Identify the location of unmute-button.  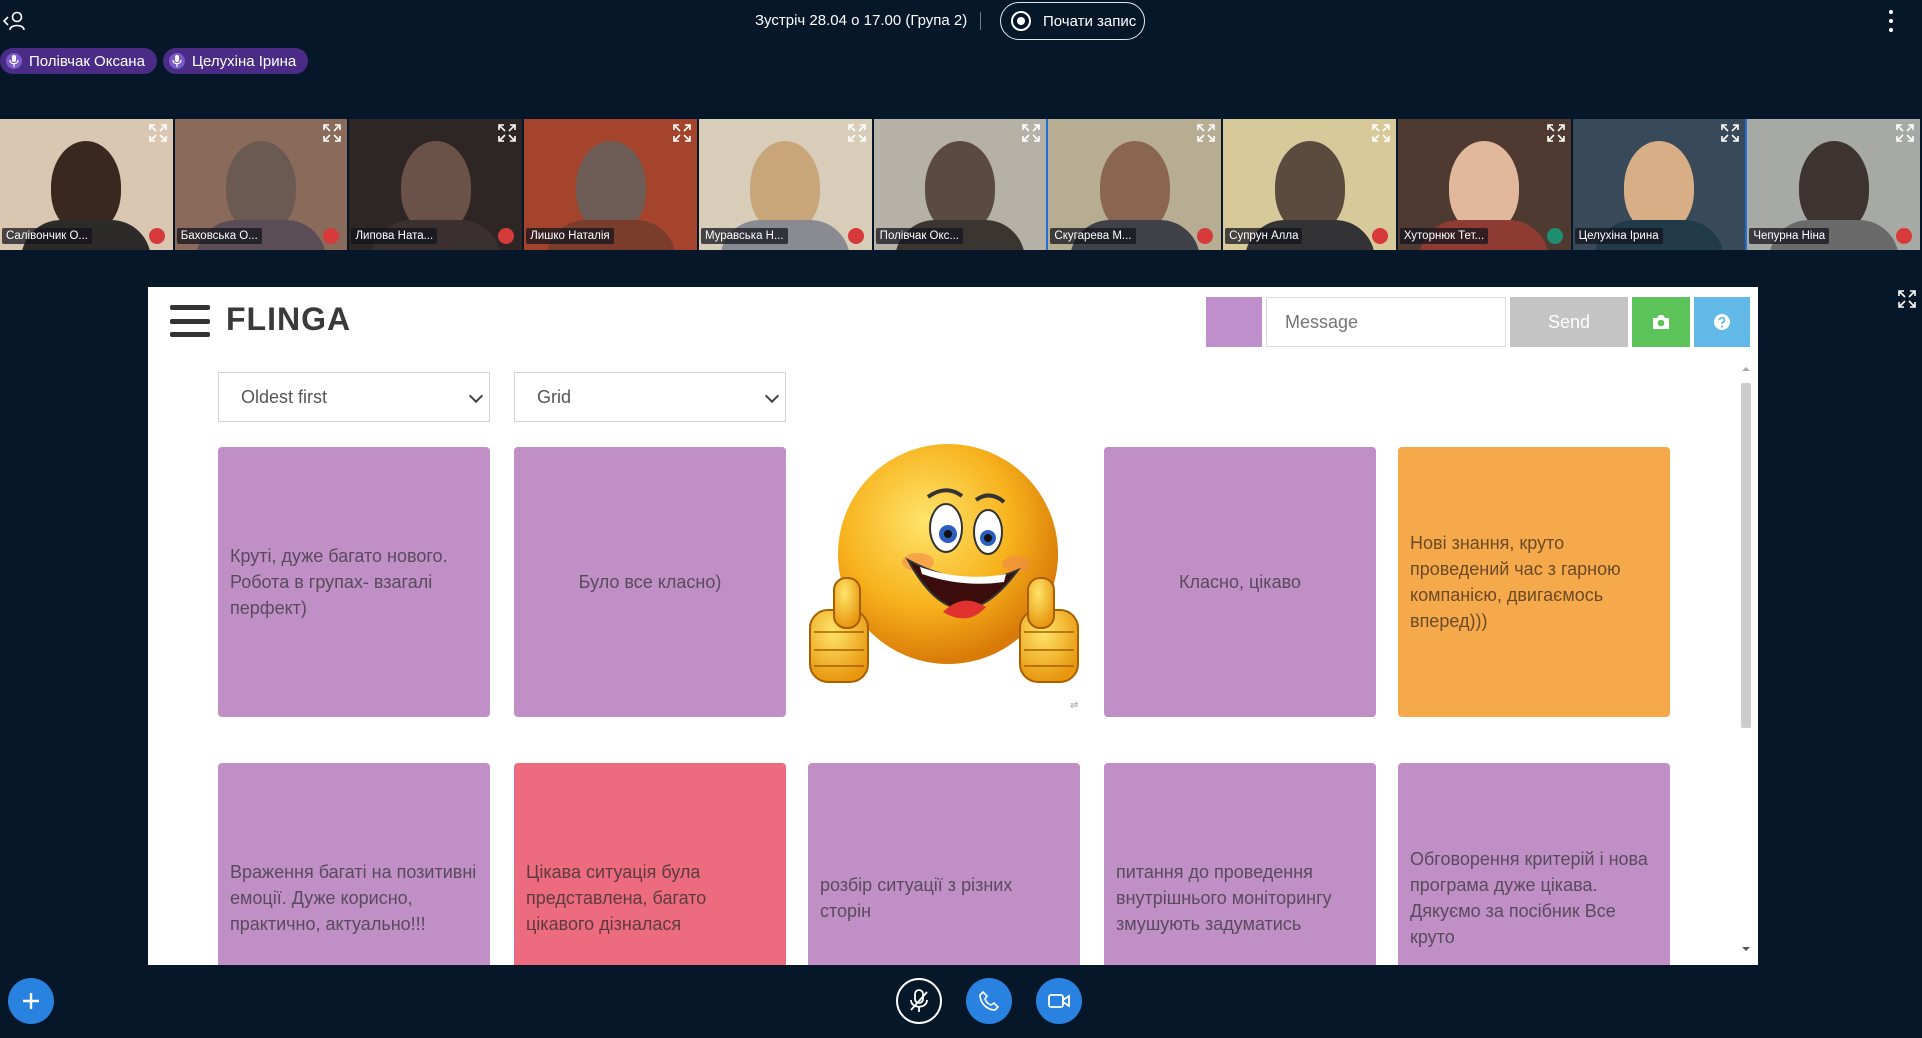
(919, 1001).